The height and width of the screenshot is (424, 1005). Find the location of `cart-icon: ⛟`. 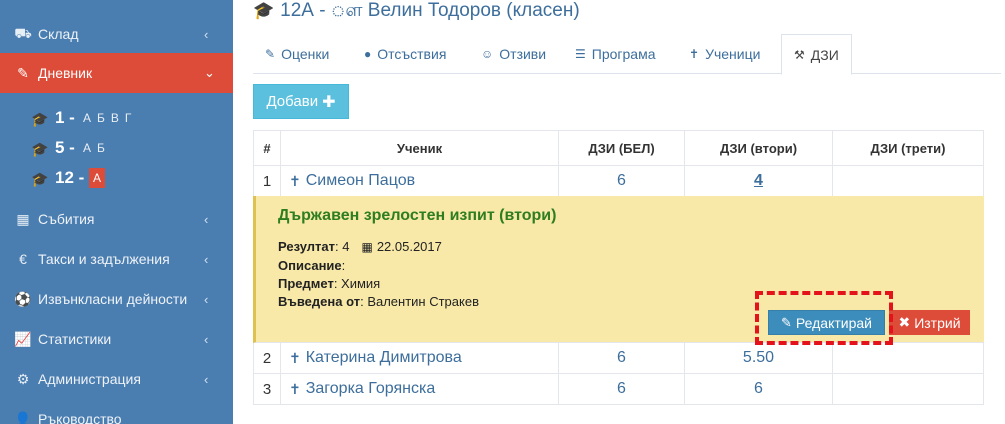

cart-icon: ⛟ is located at coordinates (23, 32).